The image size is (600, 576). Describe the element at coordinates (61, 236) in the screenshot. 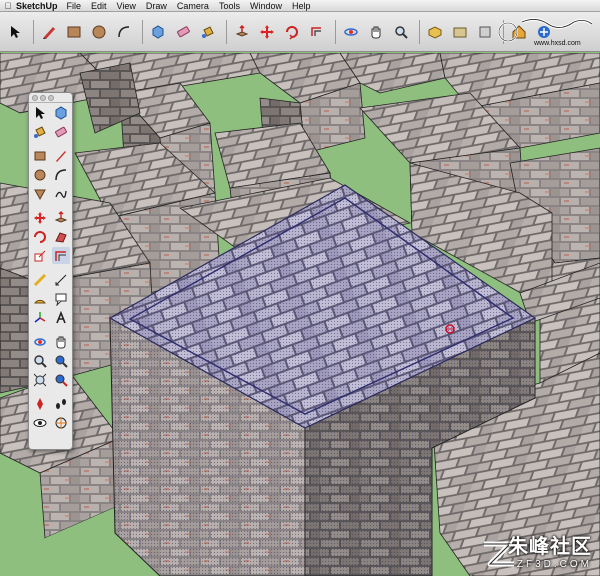

I see `follow-me-icon` at that location.